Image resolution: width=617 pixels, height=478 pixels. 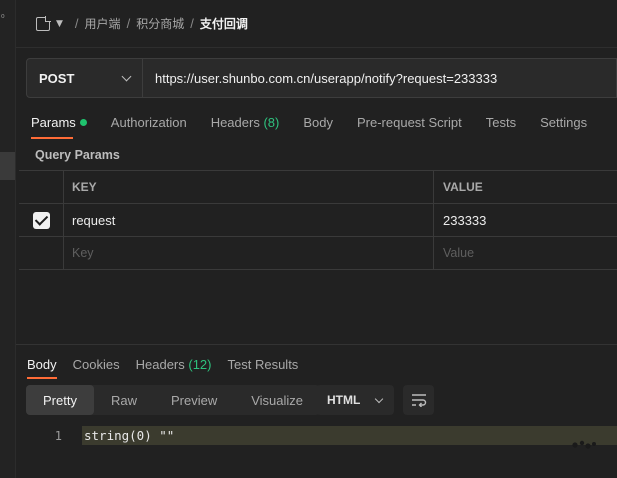 What do you see at coordinates (525, 253) in the screenshot?
I see `new-value-field: Value` at bounding box center [525, 253].